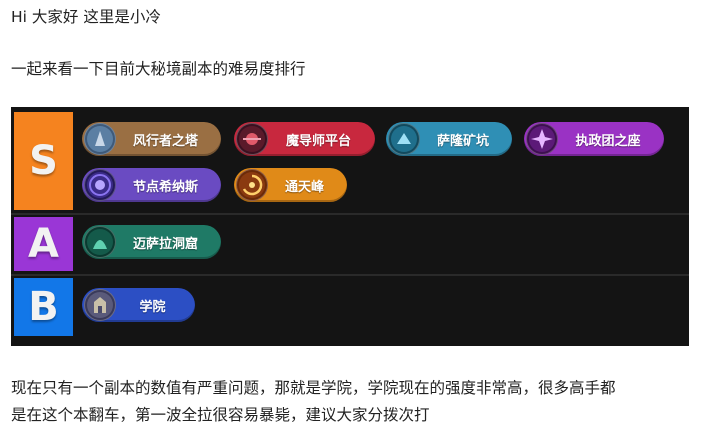  Describe the element at coordinates (220, 415) in the screenshot. I see `commentary-line-2: 是在这个本翻车，第一波全拉很容易暴毙，建议大家分拨次打` at that location.